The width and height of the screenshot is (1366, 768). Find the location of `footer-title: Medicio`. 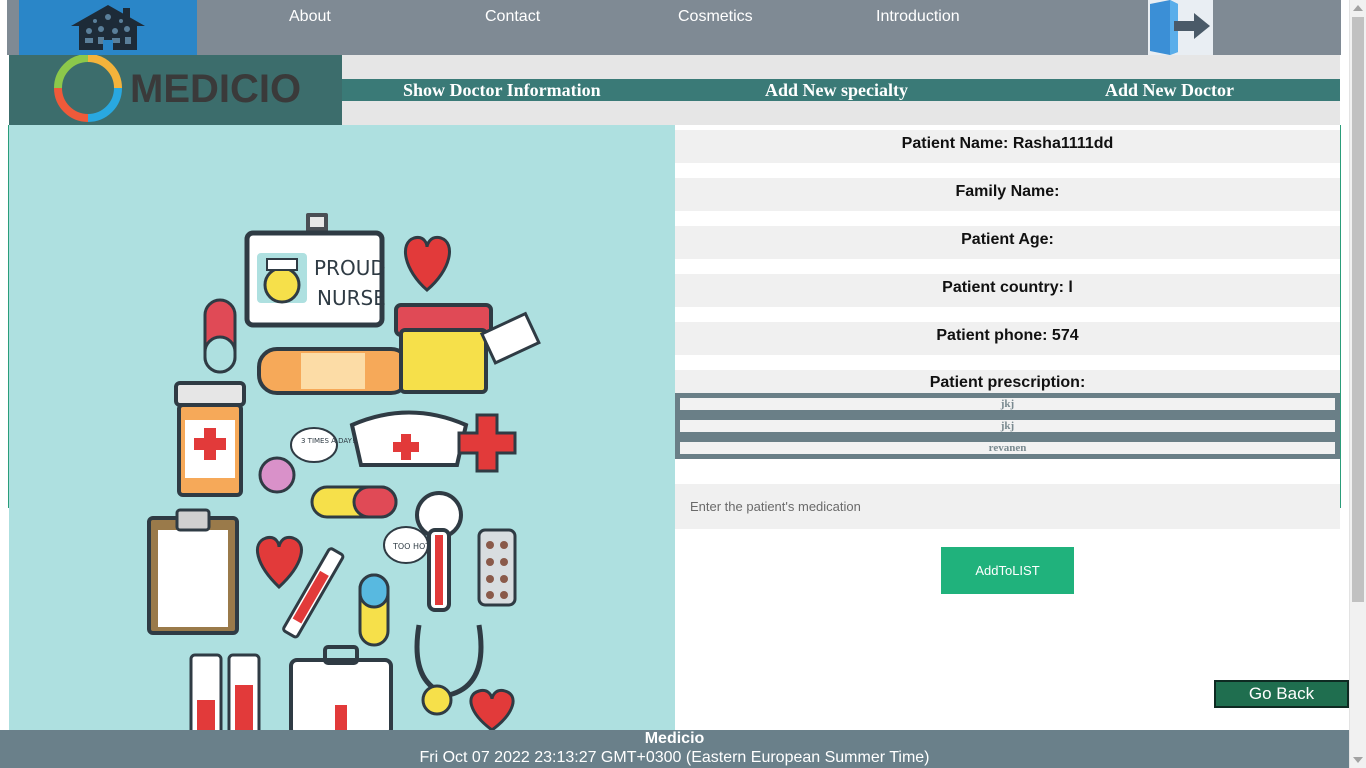

footer-title: Medicio is located at coordinates (674, 738).